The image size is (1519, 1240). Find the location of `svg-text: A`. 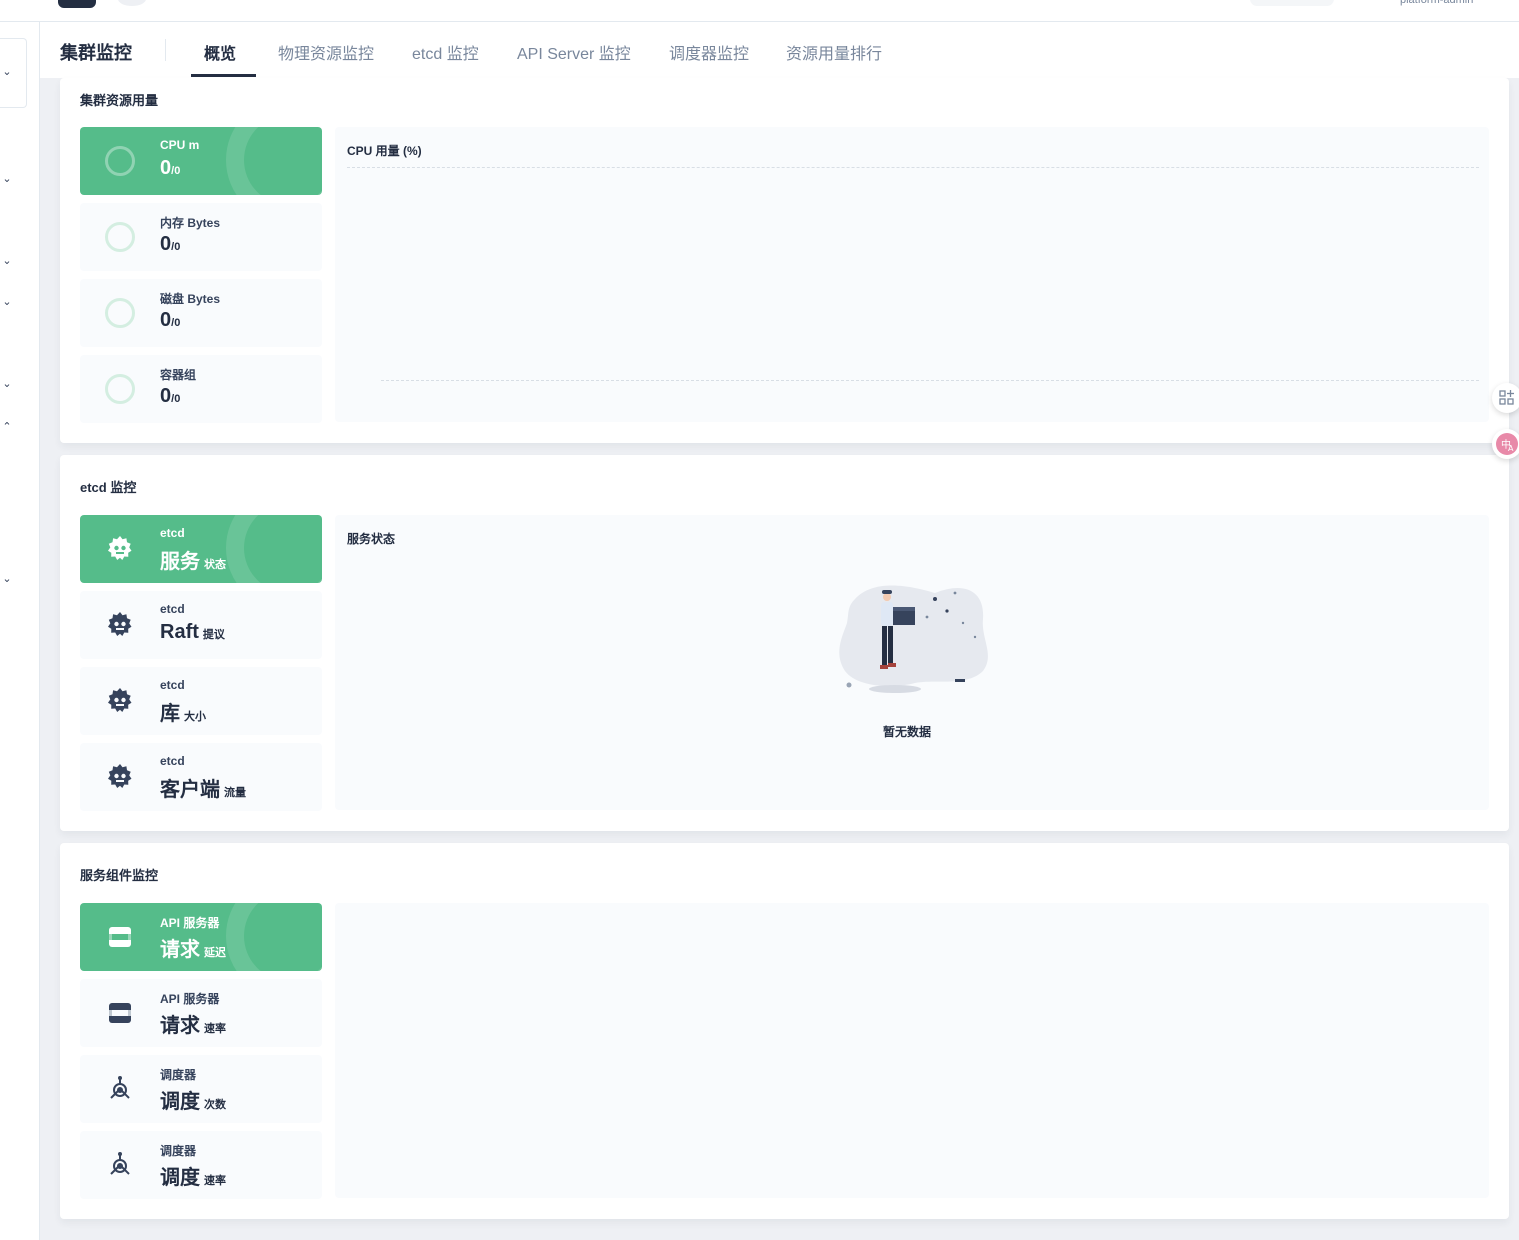

svg-text: A is located at coordinates (1511, 448).